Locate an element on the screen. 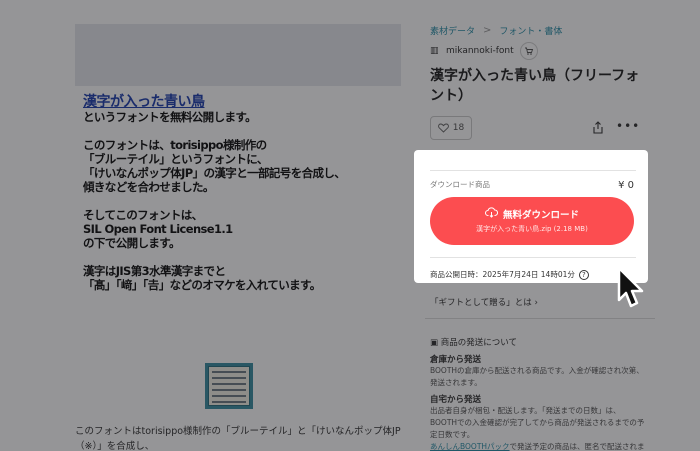 The height and width of the screenshot is (451, 700). item-type-label: ダウンロード商品 is located at coordinates (460, 184).